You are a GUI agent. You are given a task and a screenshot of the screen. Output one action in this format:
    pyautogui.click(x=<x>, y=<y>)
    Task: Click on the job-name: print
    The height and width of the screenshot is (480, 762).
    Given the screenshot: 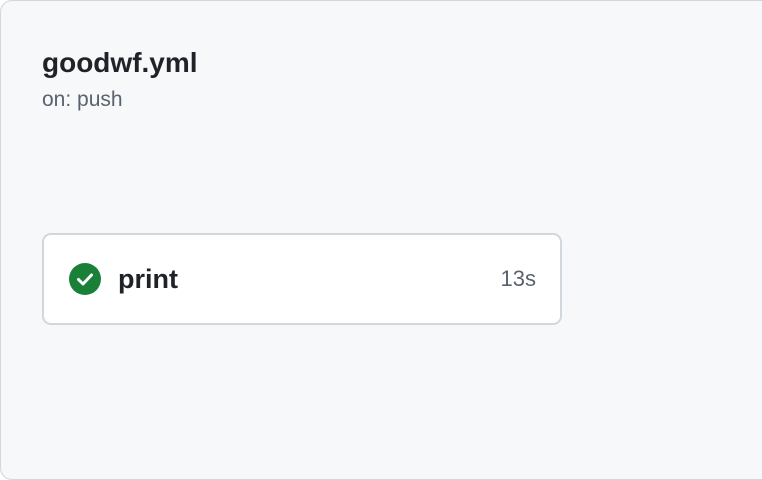 What is the action you would take?
    pyautogui.click(x=148, y=278)
    